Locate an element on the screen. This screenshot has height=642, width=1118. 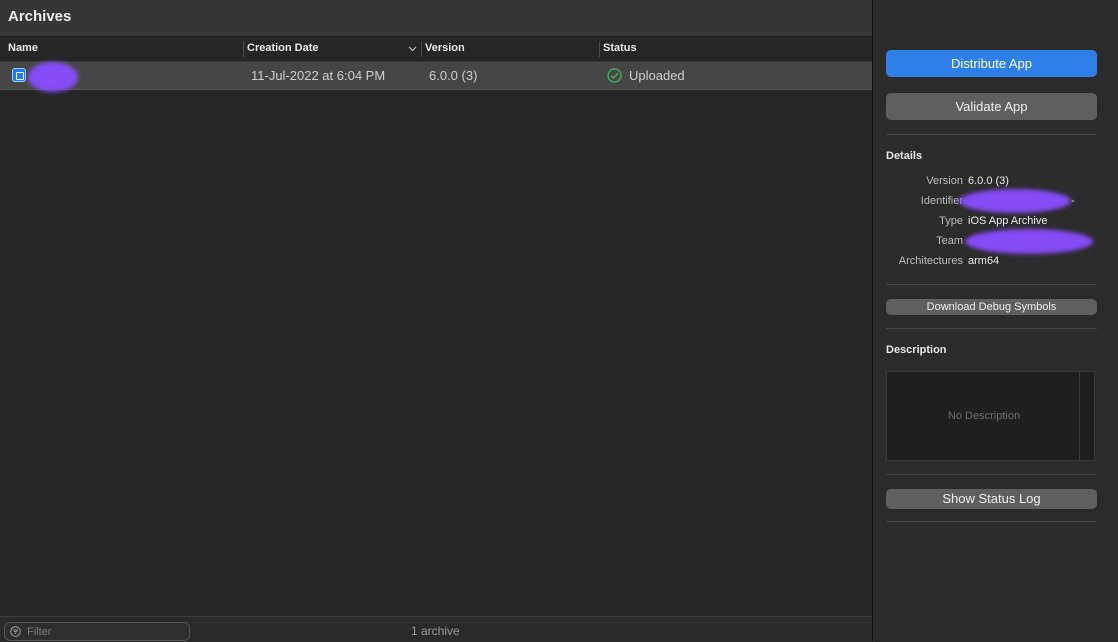
redacted-app-name is located at coordinates (53, 77).